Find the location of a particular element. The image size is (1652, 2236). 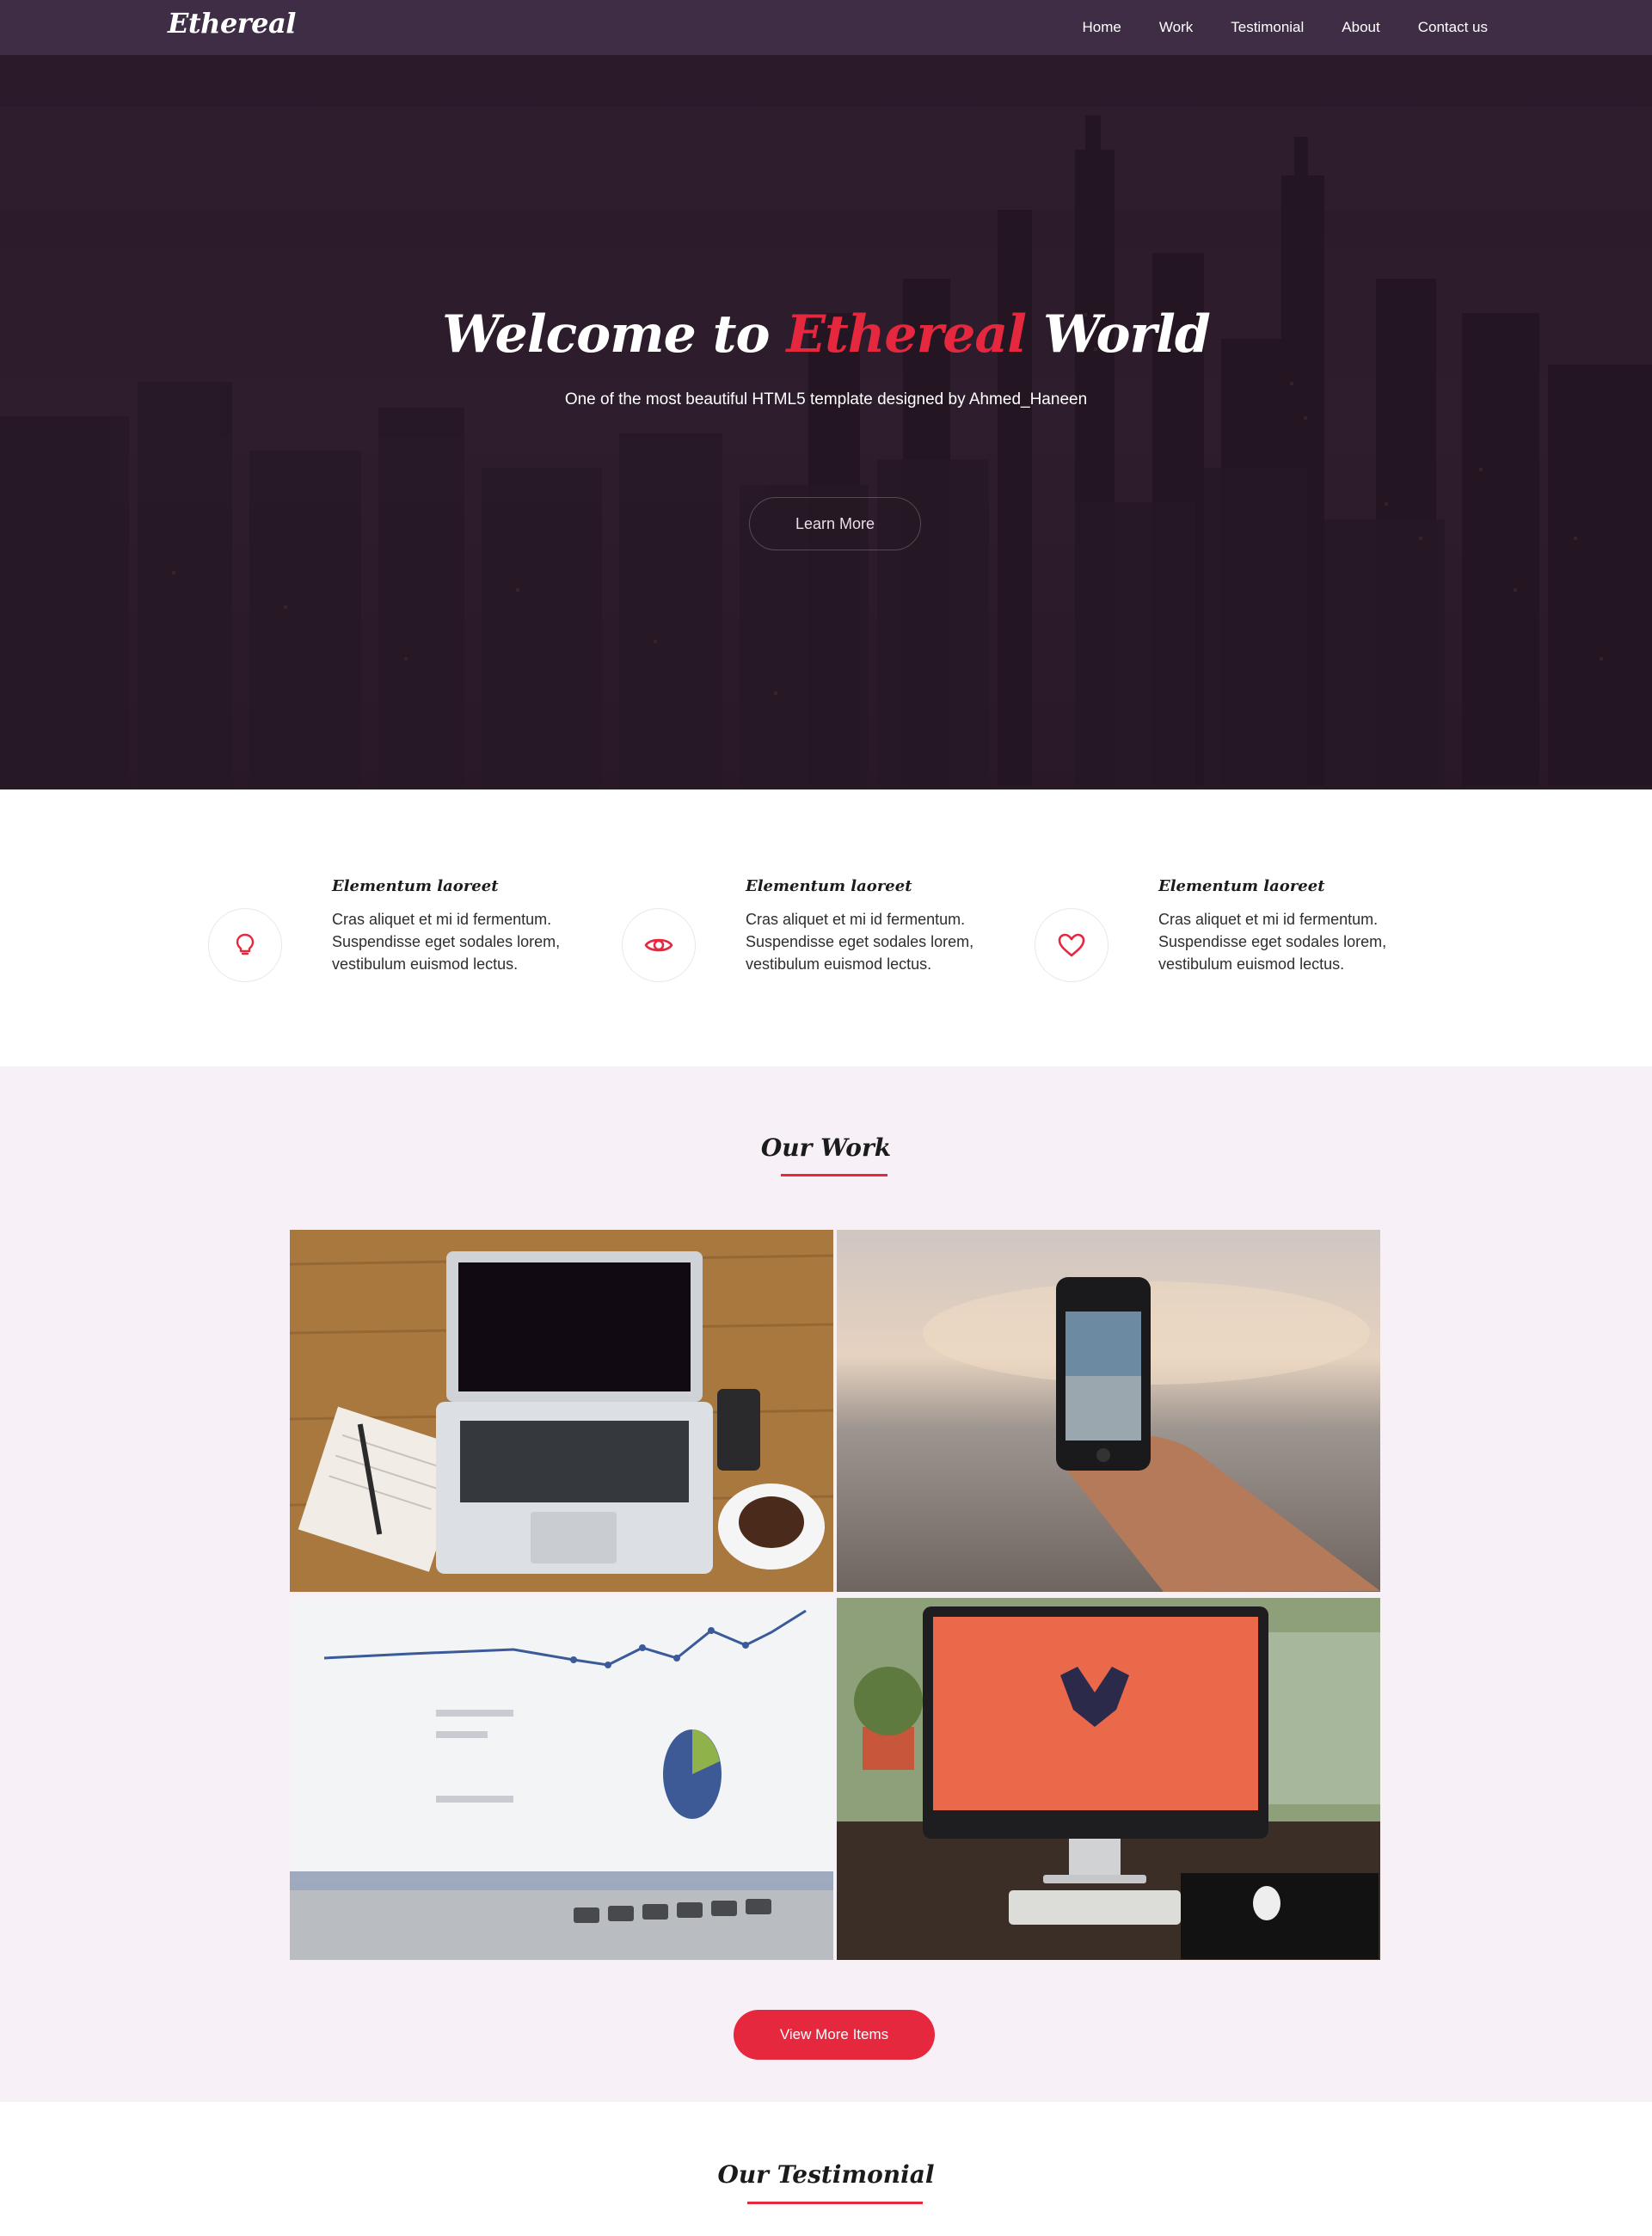

nav-work-link: Work is located at coordinates (1176, 27).